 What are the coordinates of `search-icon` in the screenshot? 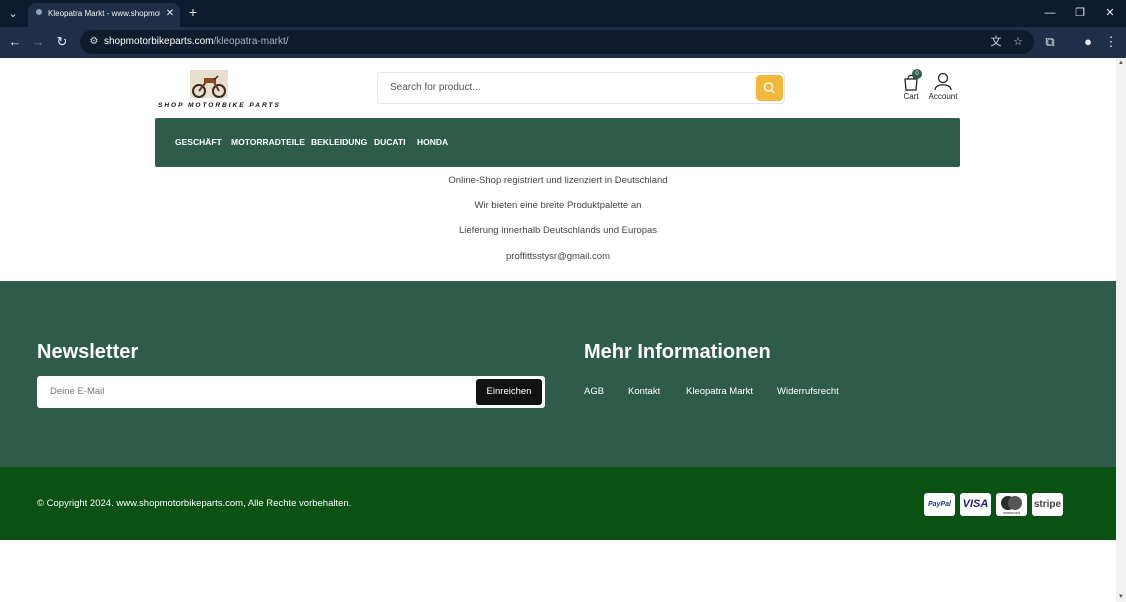 It's located at (769, 88).